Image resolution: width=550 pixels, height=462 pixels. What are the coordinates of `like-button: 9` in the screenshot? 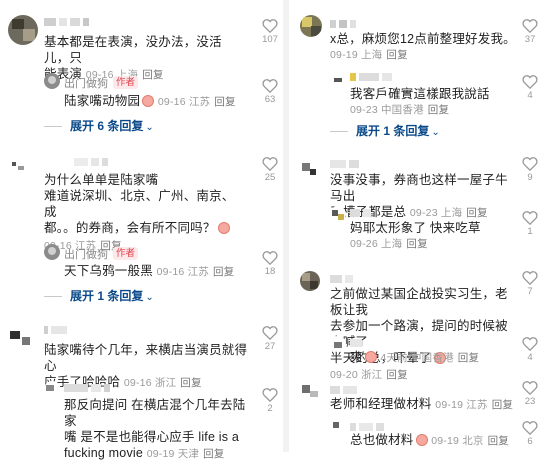 It's located at (530, 170).